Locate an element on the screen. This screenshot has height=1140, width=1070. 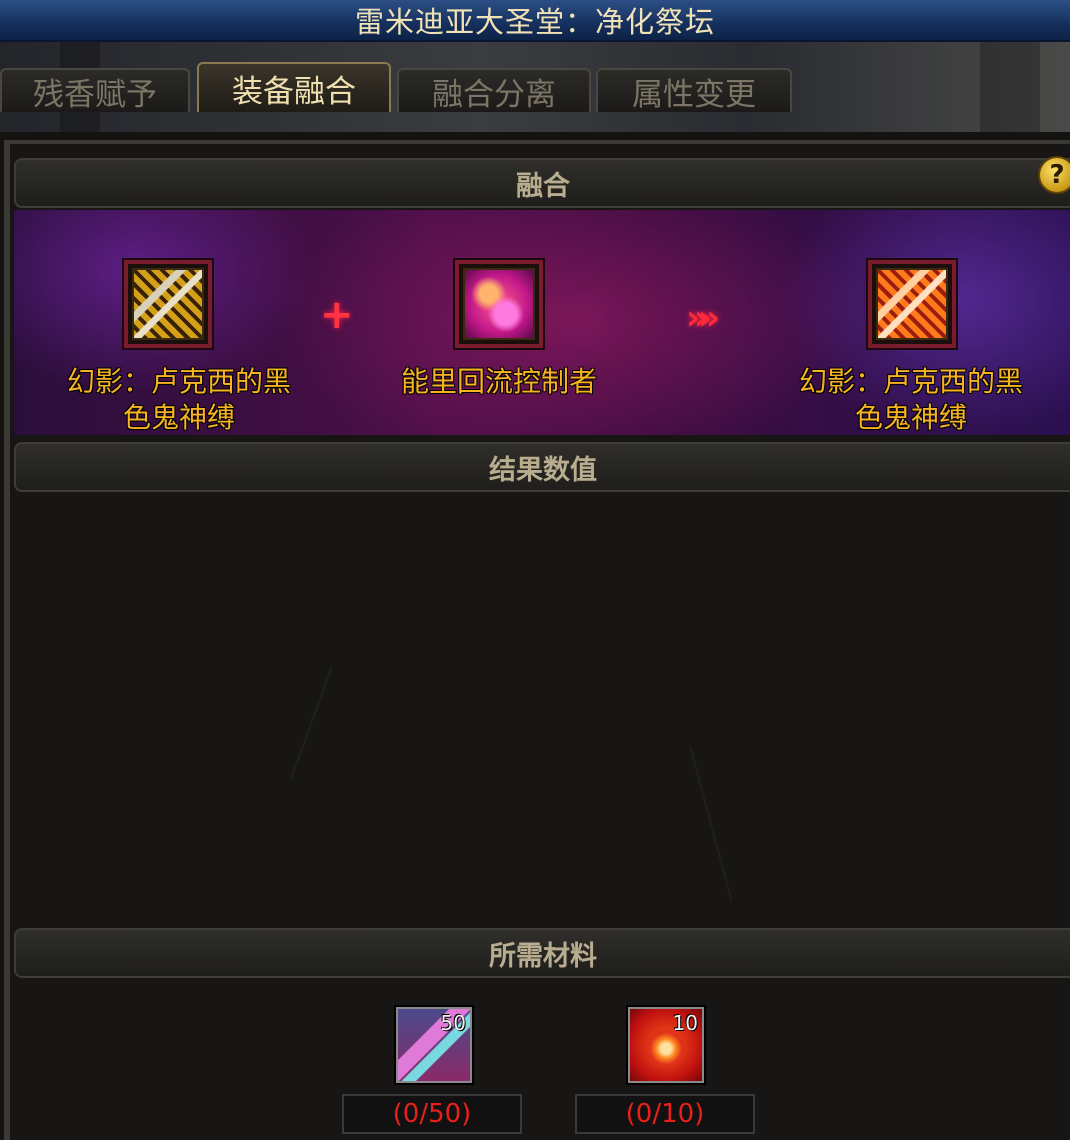
section-title: 融合 is located at coordinates (543, 186).